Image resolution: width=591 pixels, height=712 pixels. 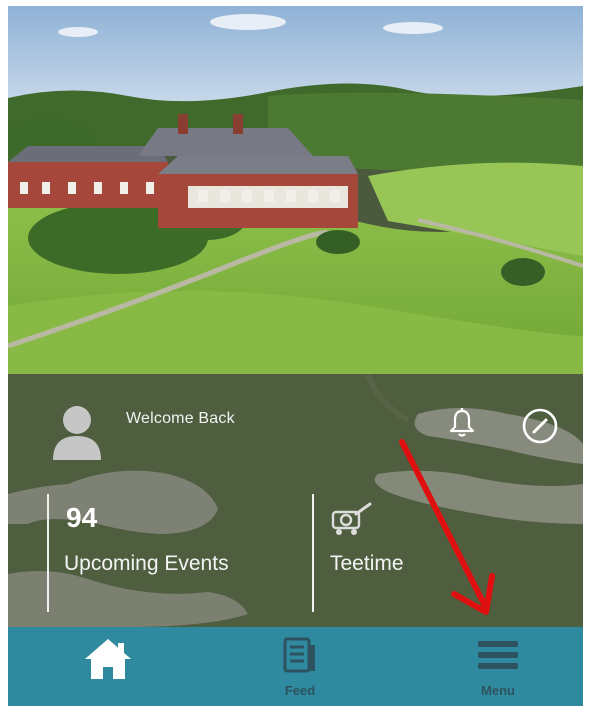 I want to click on events-count: 94, so click(x=82, y=517).